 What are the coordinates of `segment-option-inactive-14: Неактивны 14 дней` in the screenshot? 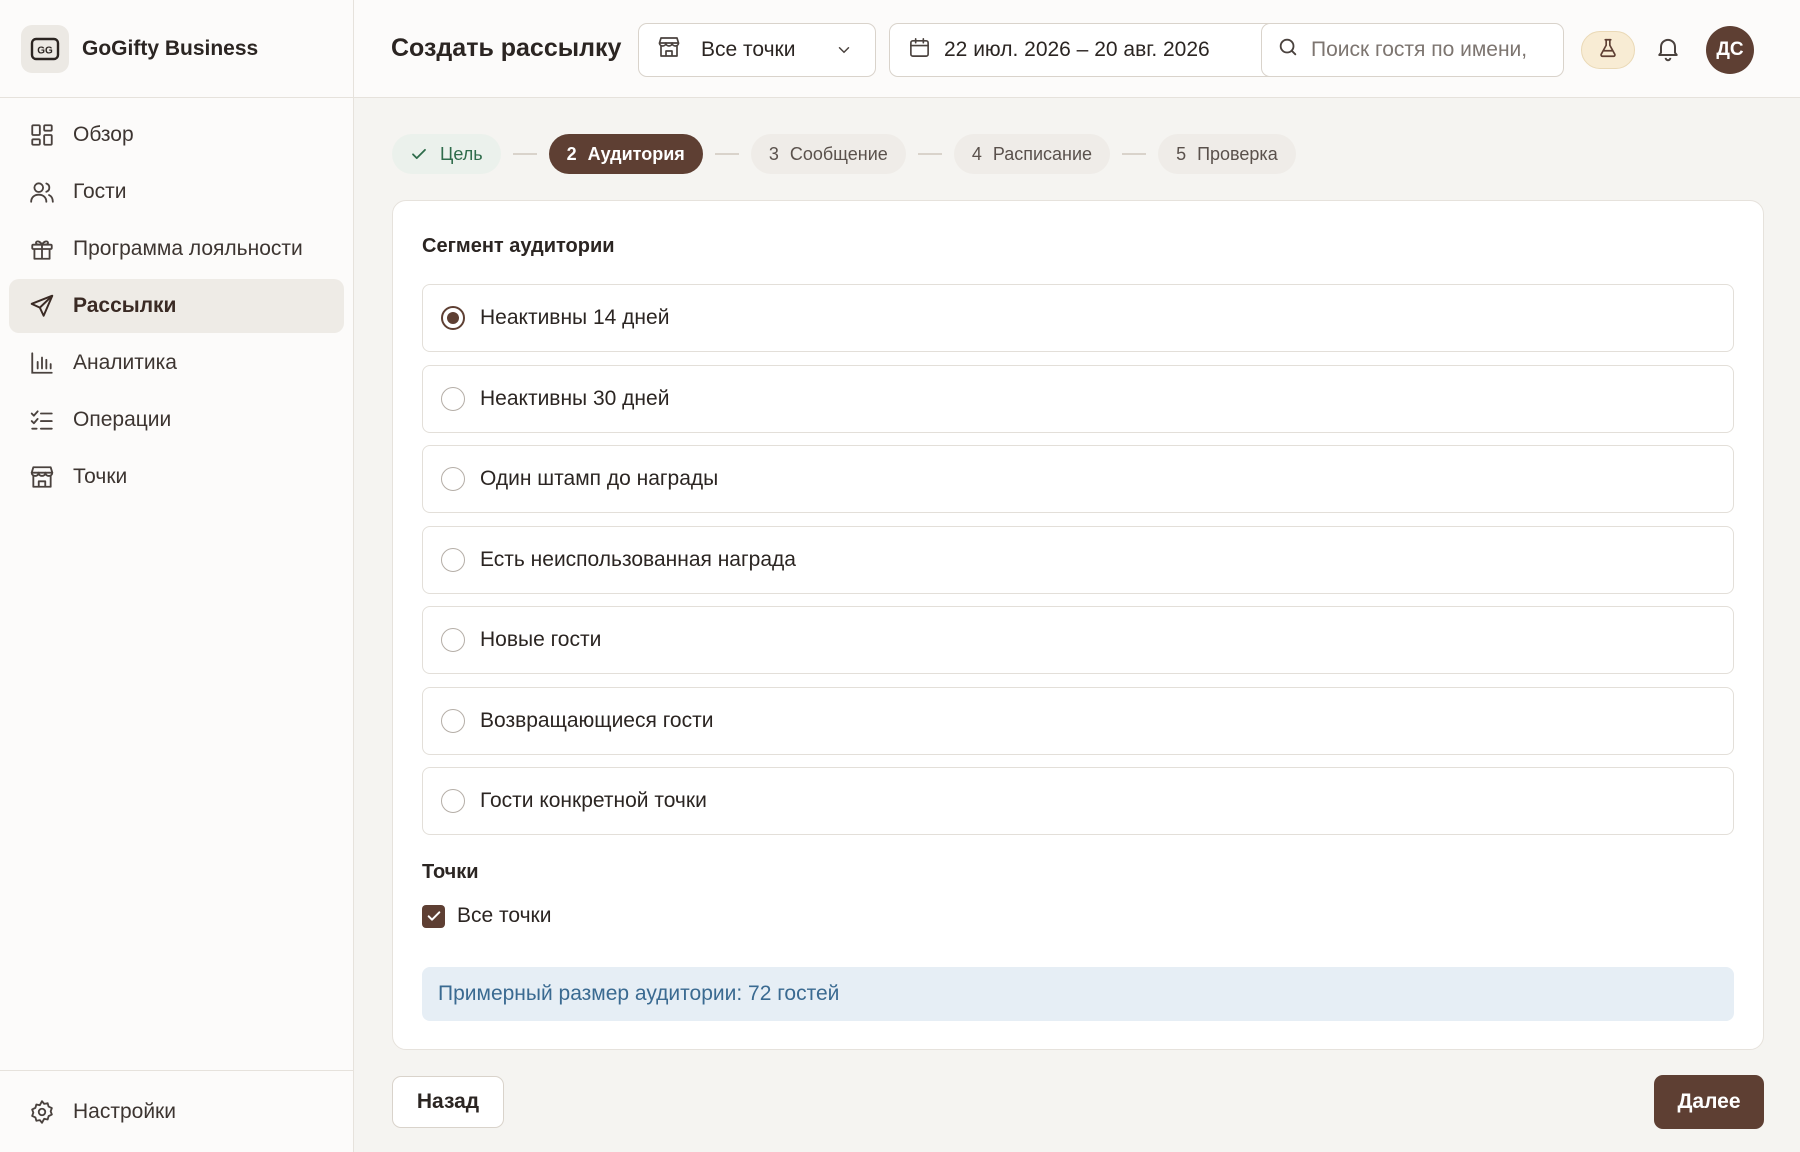 It's located at (1078, 318).